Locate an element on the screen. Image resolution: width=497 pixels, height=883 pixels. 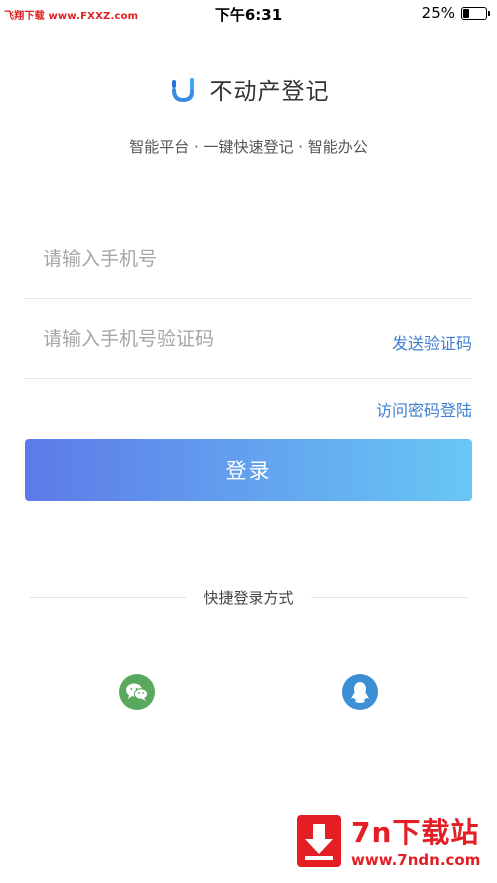
qq-icon is located at coordinates (360, 692).